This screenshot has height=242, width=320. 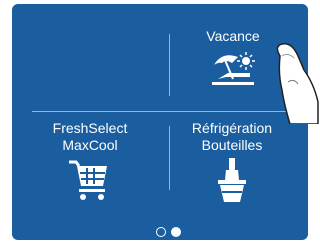 I want to click on pagination-dots, so click(x=172, y=232).